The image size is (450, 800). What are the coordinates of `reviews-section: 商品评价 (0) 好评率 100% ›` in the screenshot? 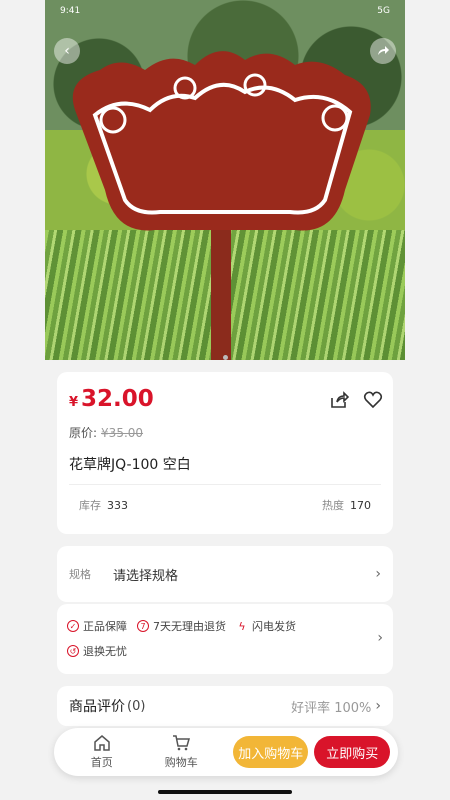 It's located at (225, 706).